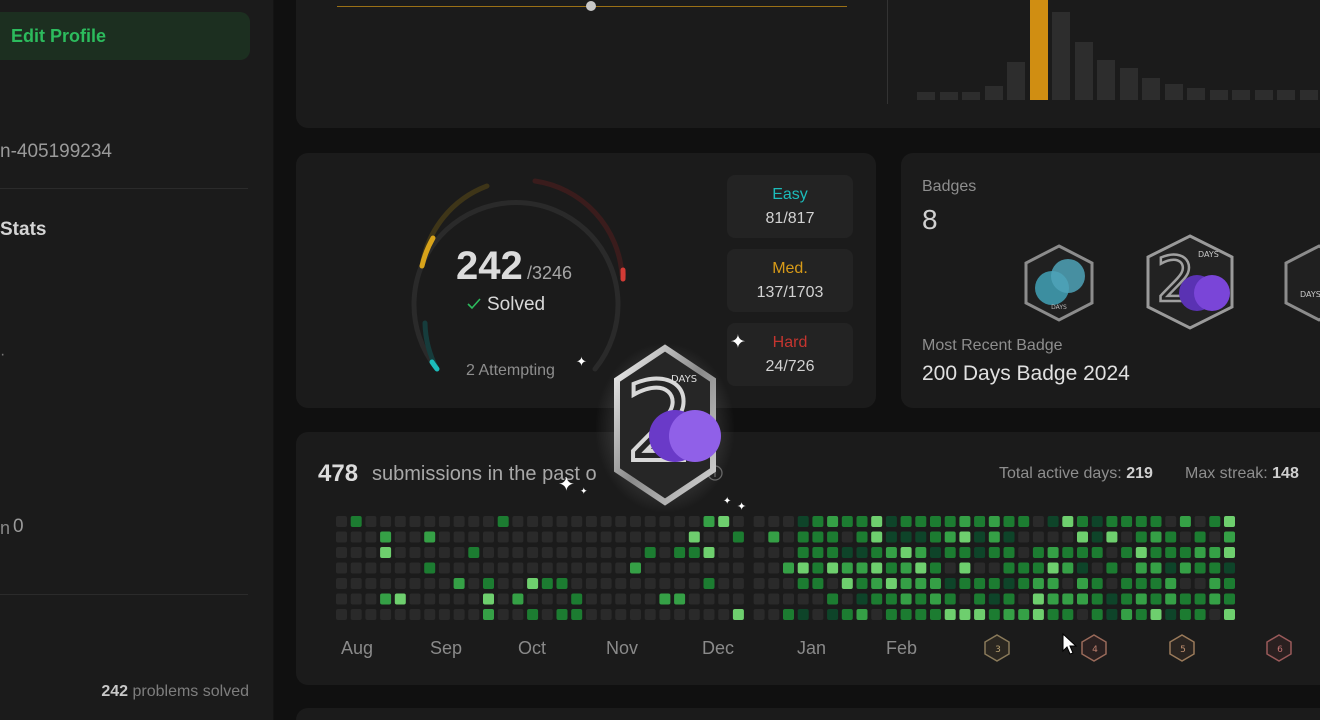  What do you see at coordinates (1279, 648) in the screenshot?
I see `monthly-badge-icon: 6` at bounding box center [1279, 648].